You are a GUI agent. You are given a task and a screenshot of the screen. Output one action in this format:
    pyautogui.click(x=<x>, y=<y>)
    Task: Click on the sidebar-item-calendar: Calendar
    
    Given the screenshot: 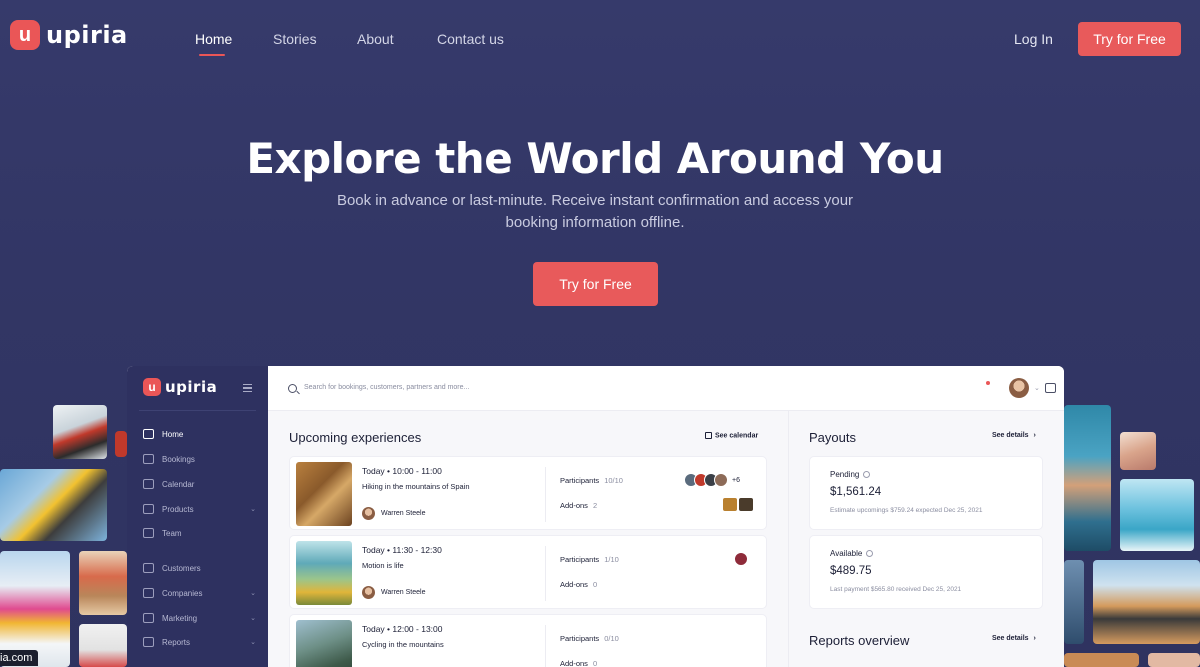 What is the action you would take?
    pyautogui.click(x=199, y=484)
    